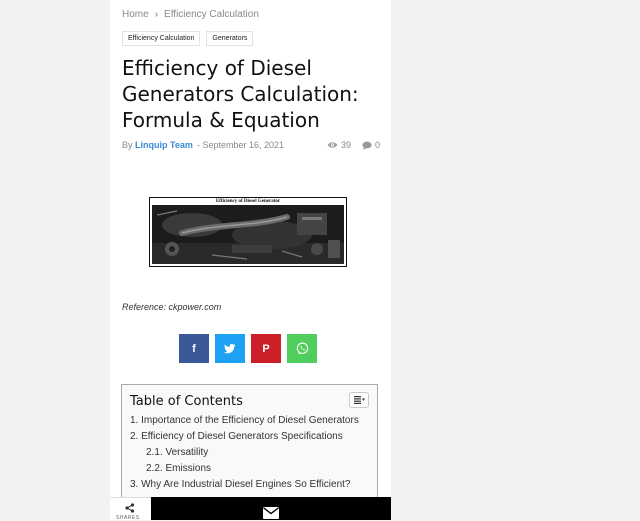  What do you see at coordinates (367, 145) in the screenshot?
I see `comment-icon` at bounding box center [367, 145].